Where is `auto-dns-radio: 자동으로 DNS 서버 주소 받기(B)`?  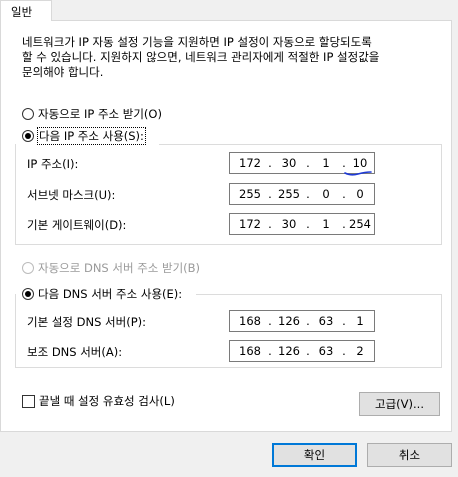 auto-dns-radio: 자동으로 DNS 서버 주소 받기(B) is located at coordinates (111, 268).